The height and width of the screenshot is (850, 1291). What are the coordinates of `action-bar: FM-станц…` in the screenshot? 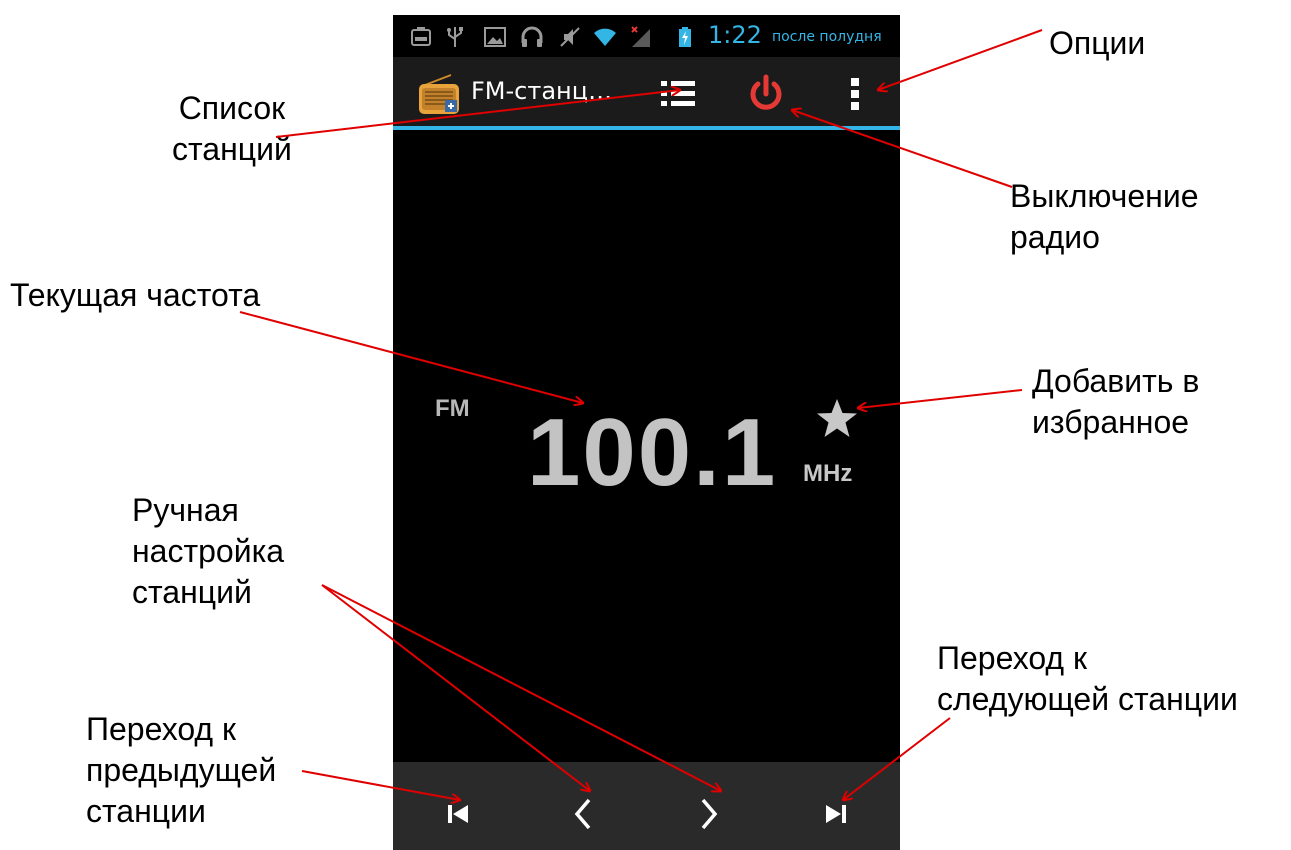 It's located at (646, 92).